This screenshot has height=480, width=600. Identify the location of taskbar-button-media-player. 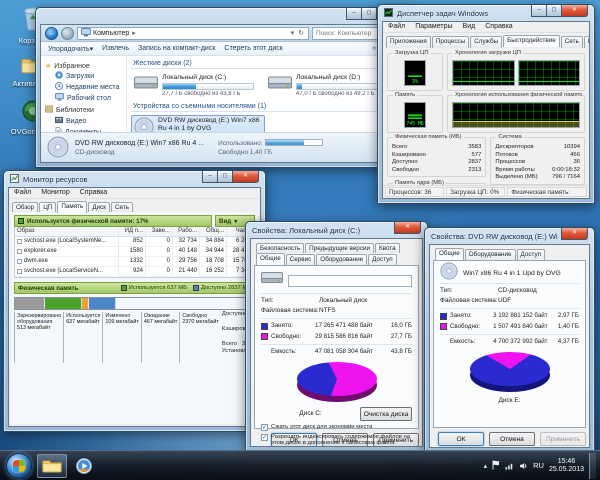
(84, 466).